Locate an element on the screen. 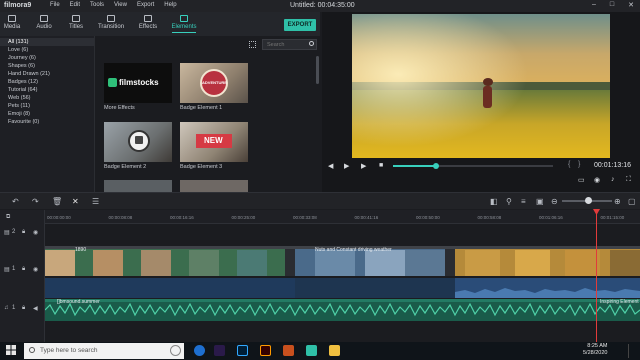 This screenshot has height=360, width=640. menu-file: File is located at coordinates (55, 5).